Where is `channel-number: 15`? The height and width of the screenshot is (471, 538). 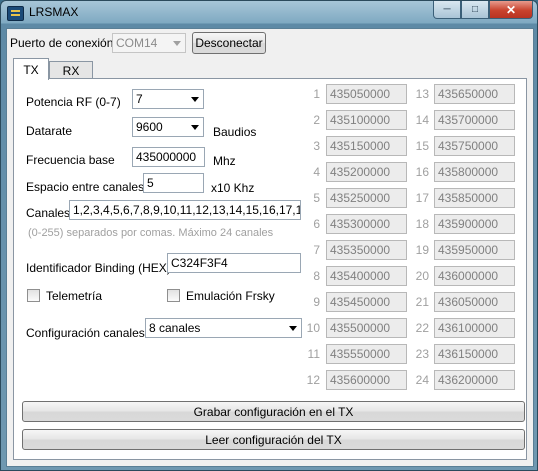
channel-number: 15 is located at coordinates (422, 146).